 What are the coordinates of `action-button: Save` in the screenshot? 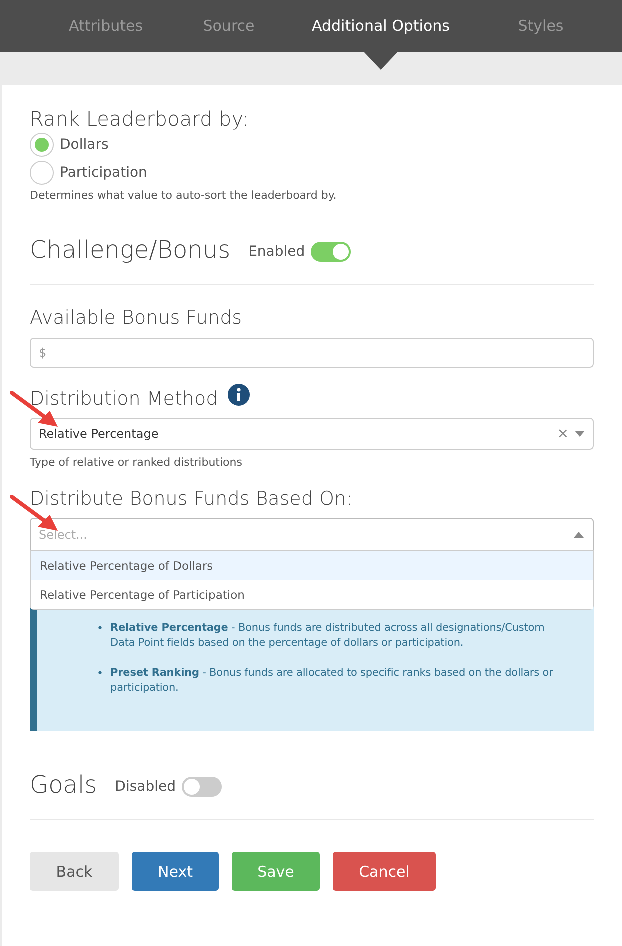 It's located at (276, 871).